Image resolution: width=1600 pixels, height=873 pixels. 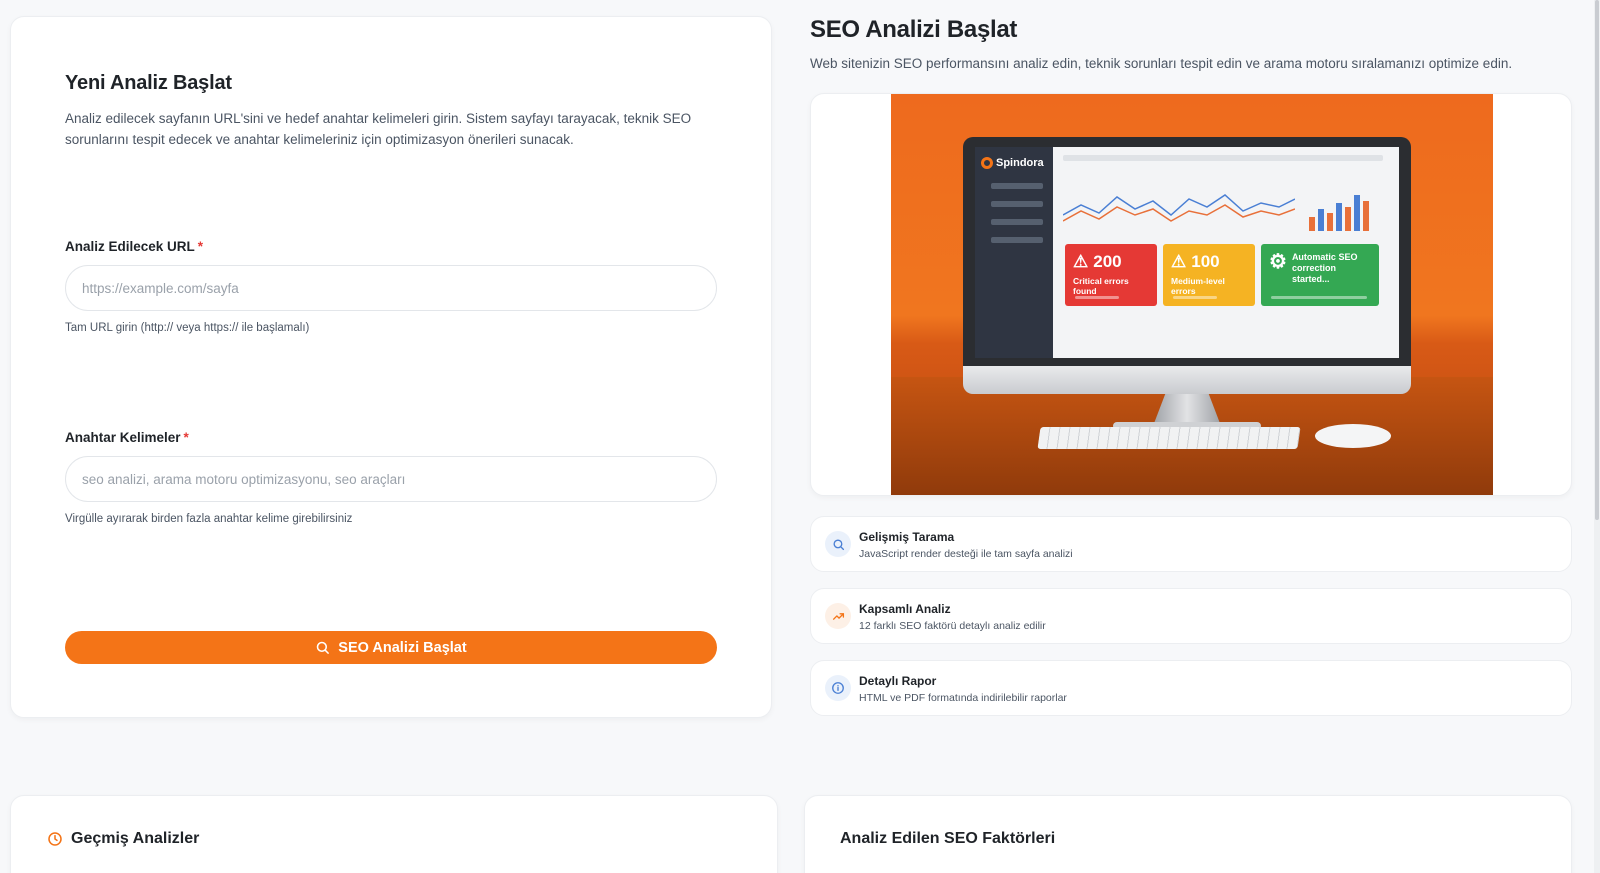 I want to click on dashboard-toolbar, so click(x=1223, y=158).